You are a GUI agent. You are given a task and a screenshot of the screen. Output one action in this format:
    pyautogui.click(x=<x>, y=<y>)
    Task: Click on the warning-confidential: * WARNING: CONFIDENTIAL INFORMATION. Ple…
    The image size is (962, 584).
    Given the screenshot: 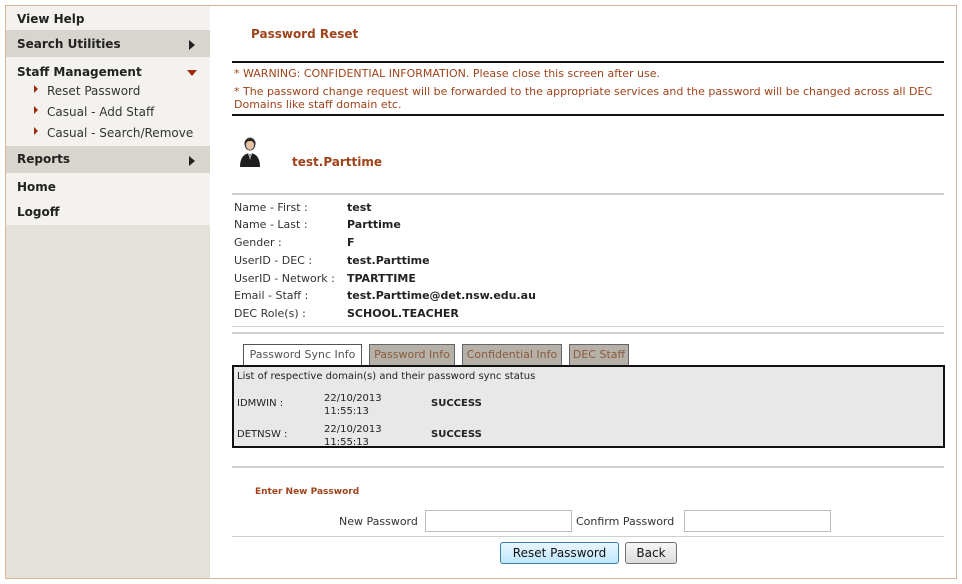 What is the action you would take?
    pyautogui.click(x=447, y=73)
    